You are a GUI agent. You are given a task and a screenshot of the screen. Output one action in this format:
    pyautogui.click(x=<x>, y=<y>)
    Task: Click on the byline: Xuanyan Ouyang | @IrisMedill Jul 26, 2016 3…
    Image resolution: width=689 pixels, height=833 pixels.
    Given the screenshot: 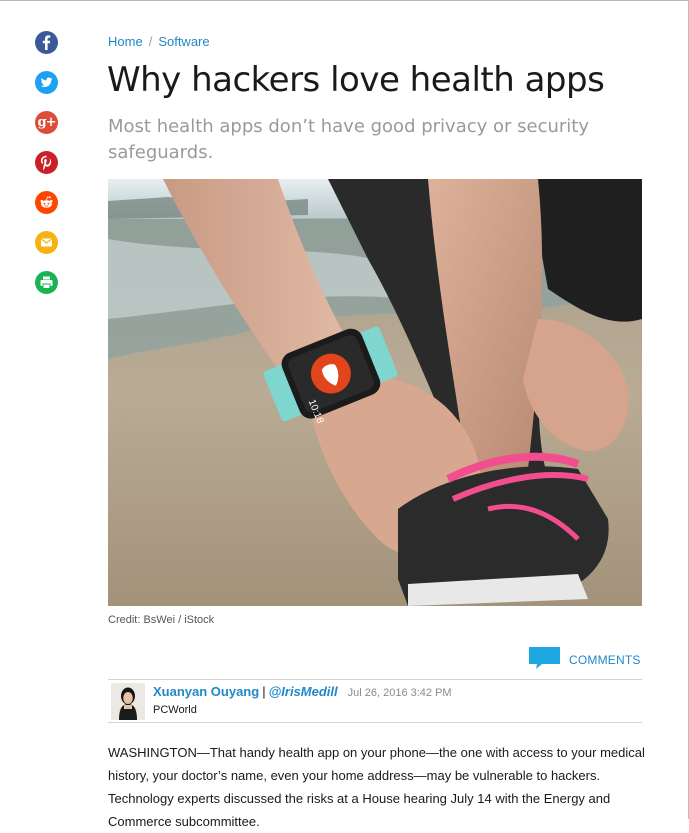 What is the action you would take?
    pyautogui.click(x=302, y=691)
    